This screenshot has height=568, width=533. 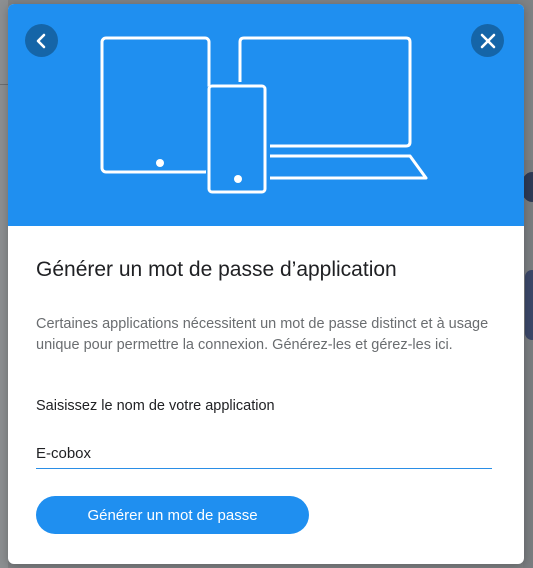 I want to click on background-left-strip, so click(x=4, y=284).